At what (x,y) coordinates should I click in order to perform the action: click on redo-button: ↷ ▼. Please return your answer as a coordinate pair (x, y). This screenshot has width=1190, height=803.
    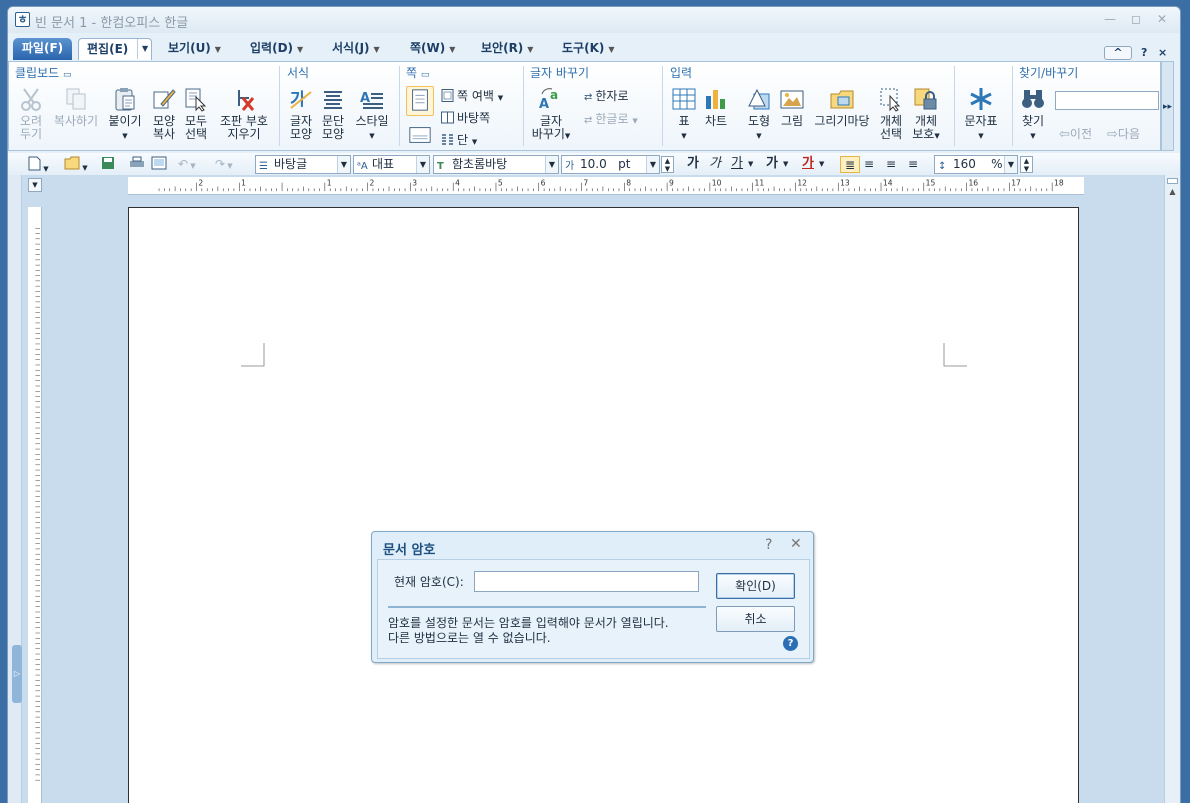
    Looking at the image, I should click on (224, 164).